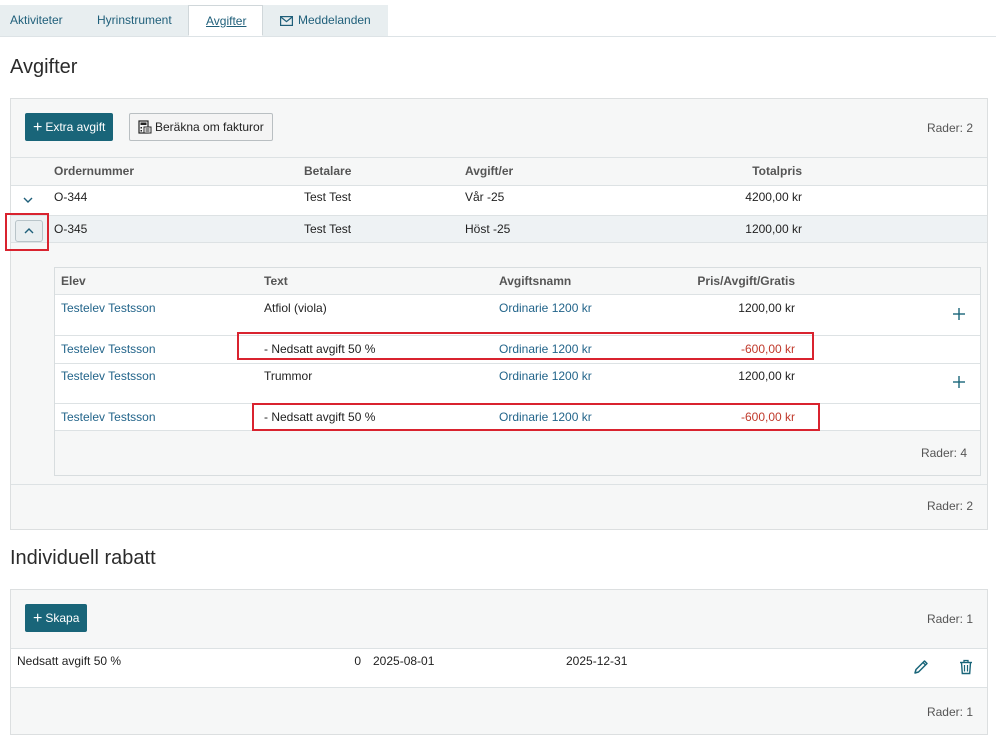  I want to click on column-header-payer: Betalare, so click(328, 171).